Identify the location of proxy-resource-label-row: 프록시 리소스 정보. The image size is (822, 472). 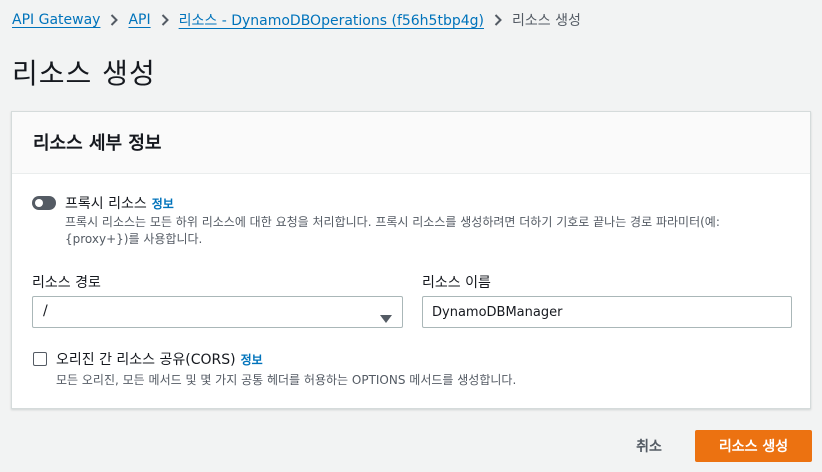
(119, 203).